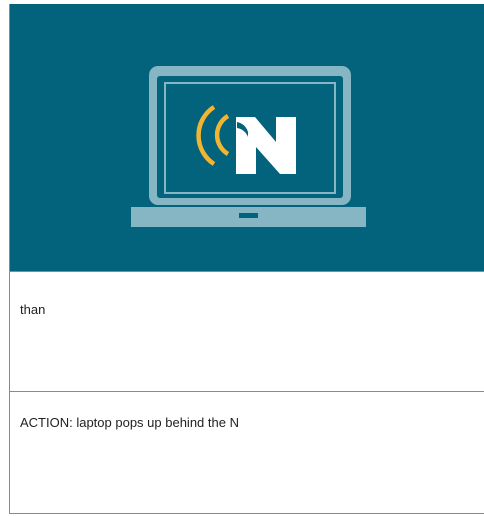 Image resolution: width=484 pixels, height=516 pixels. Describe the element at coordinates (247, 391) in the screenshot. I see `divider-middle` at that location.